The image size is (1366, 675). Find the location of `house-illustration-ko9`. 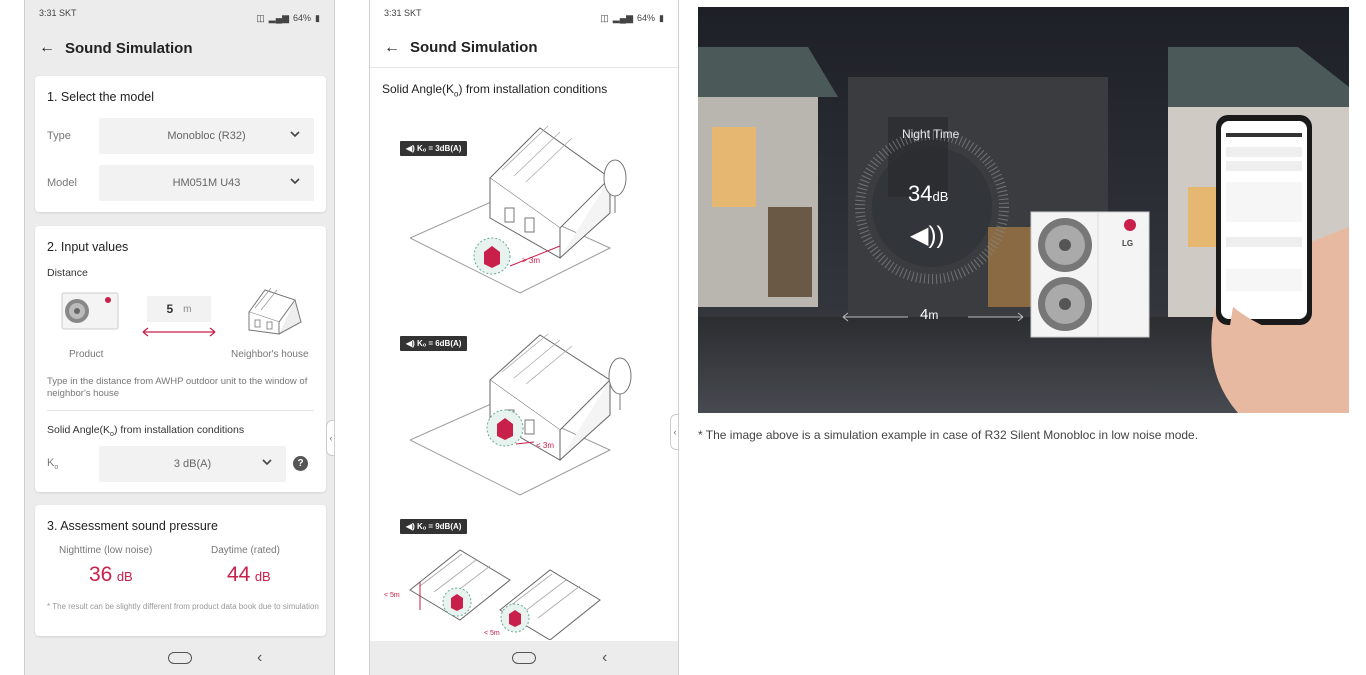

house-illustration-ko9 is located at coordinates (505, 594).